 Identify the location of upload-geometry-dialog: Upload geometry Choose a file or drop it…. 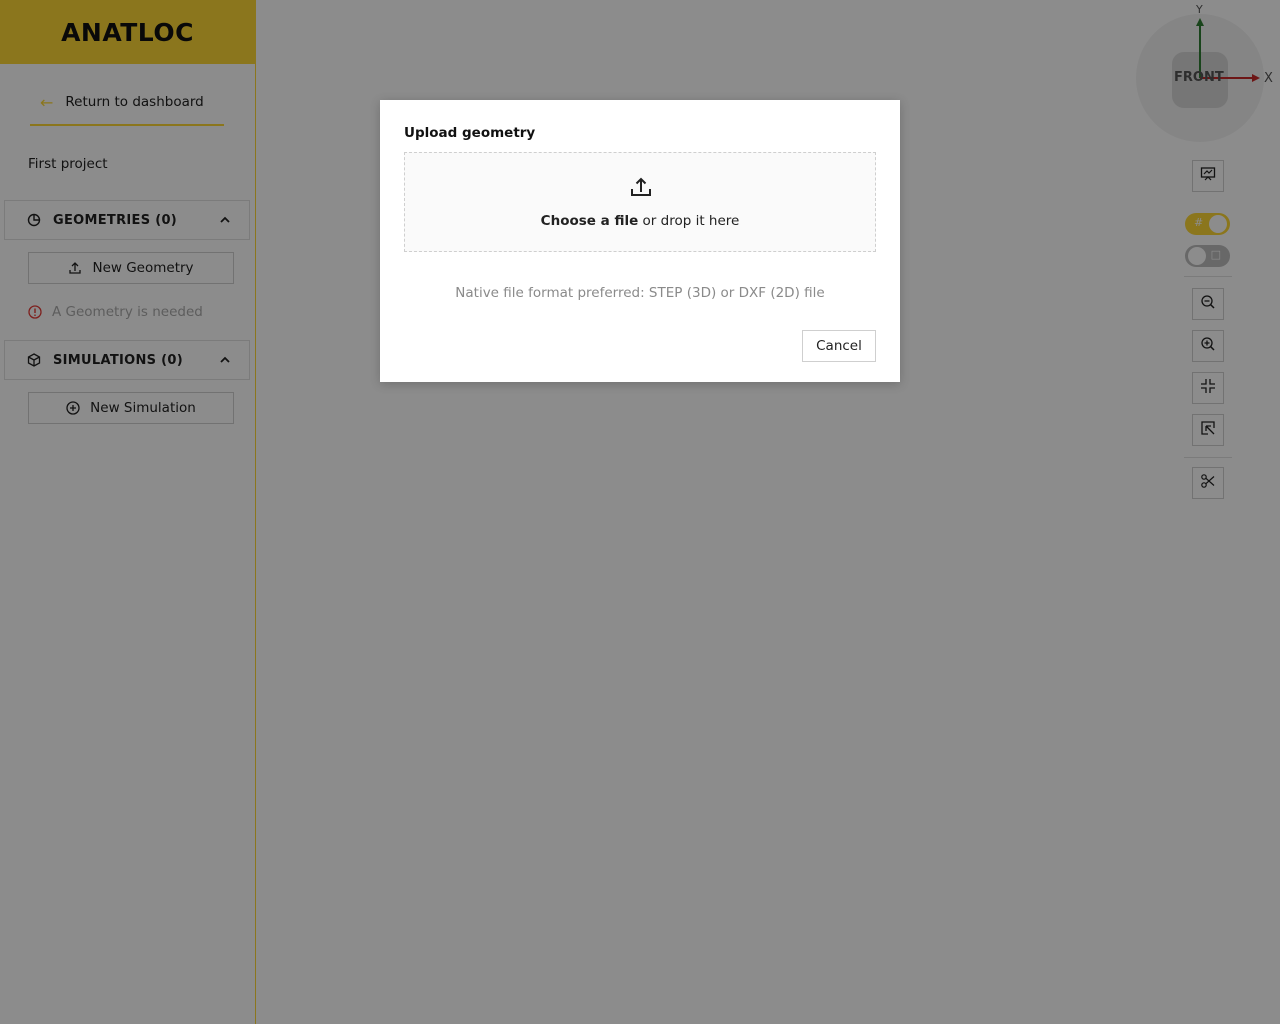
(640, 241).